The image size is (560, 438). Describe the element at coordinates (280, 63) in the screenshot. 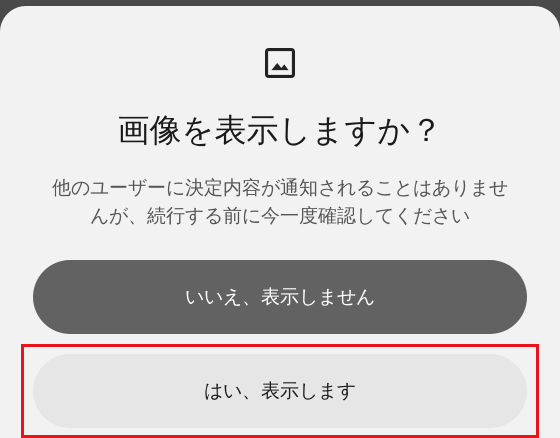

I see `image-icon` at that location.